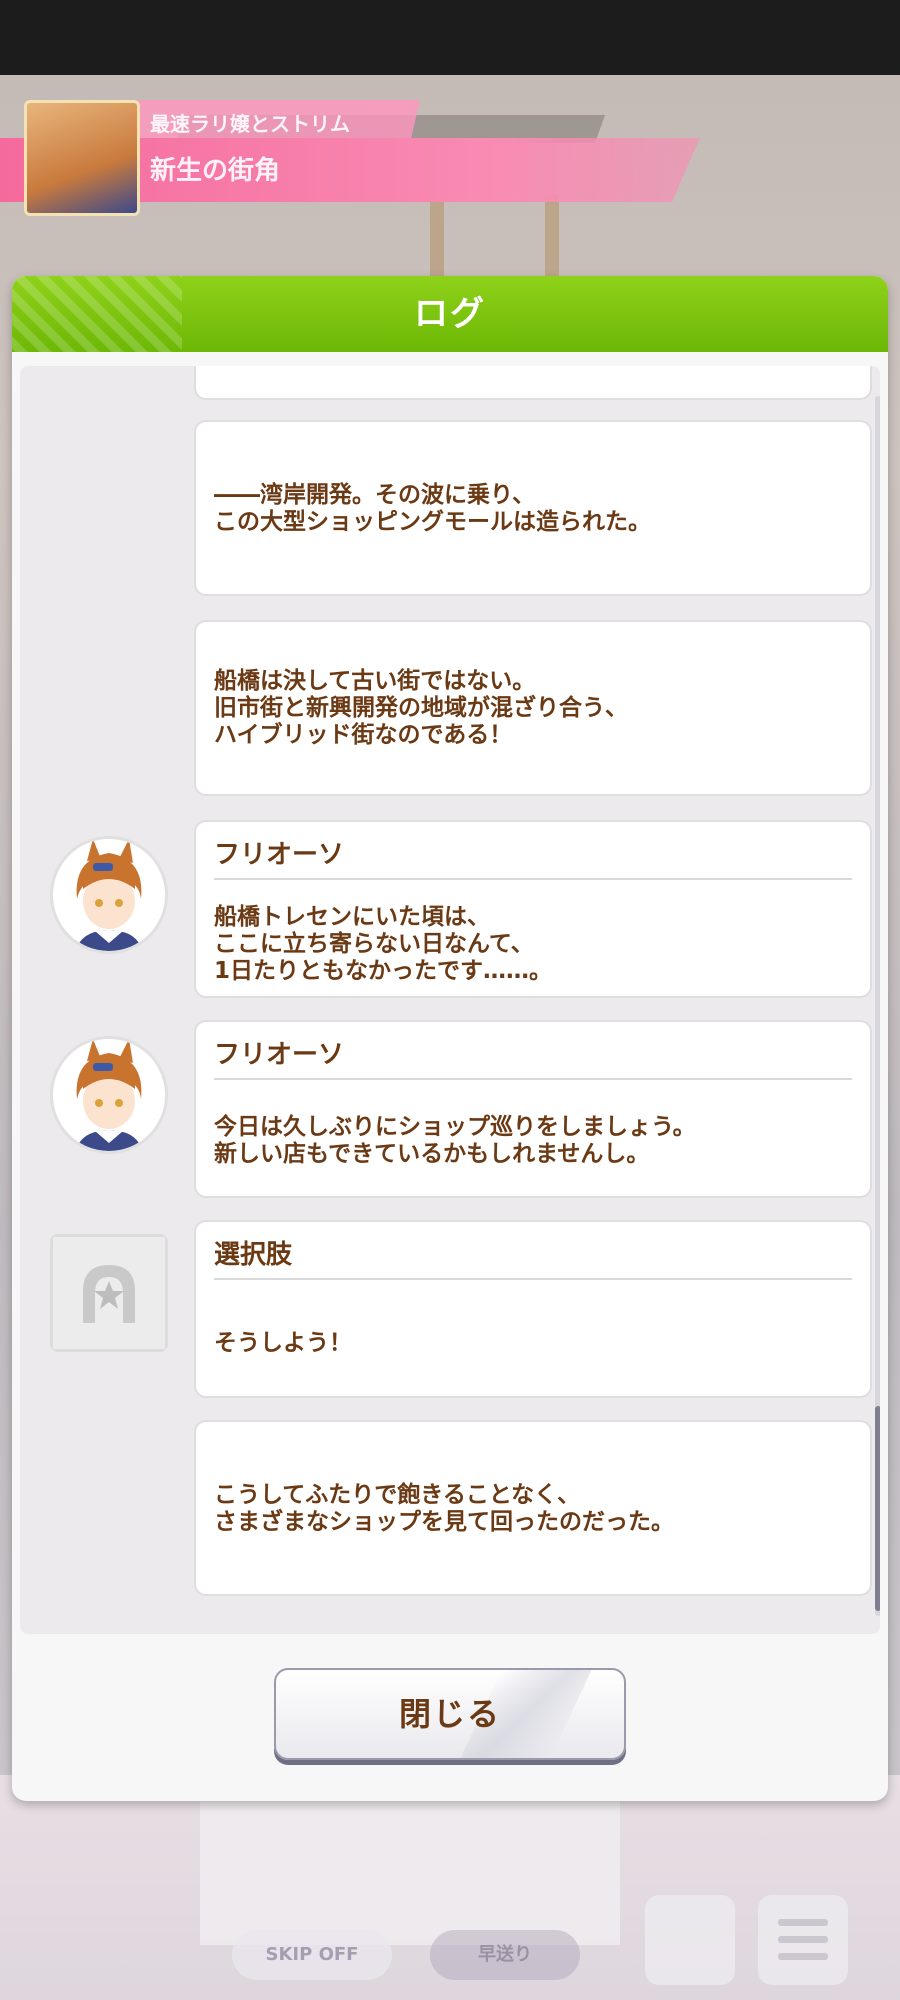 The image size is (900, 2000). I want to click on story-subtitle: 最速ラリ嬢とストリム, so click(250, 124).